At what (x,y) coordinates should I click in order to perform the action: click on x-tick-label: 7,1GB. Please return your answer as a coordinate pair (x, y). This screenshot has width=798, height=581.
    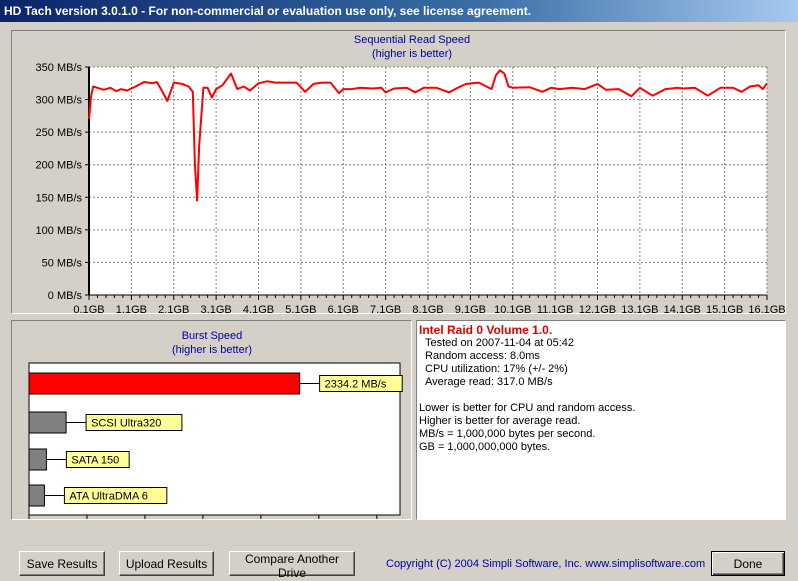
    Looking at the image, I should click on (385, 308).